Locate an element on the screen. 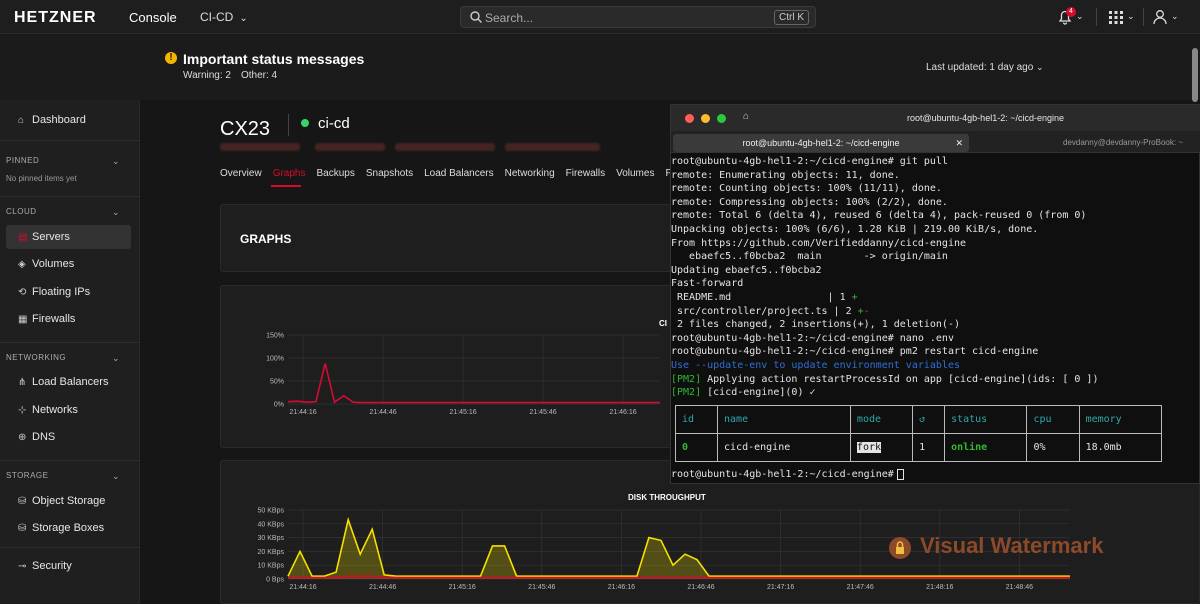 The width and height of the screenshot is (1200, 604). y-tick-label: 30 KBps is located at coordinates (271, 538).